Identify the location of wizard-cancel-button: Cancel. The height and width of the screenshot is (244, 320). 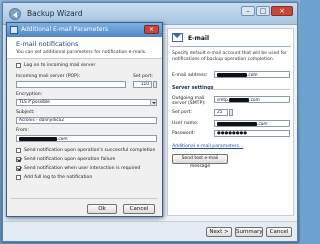
(279, 232).